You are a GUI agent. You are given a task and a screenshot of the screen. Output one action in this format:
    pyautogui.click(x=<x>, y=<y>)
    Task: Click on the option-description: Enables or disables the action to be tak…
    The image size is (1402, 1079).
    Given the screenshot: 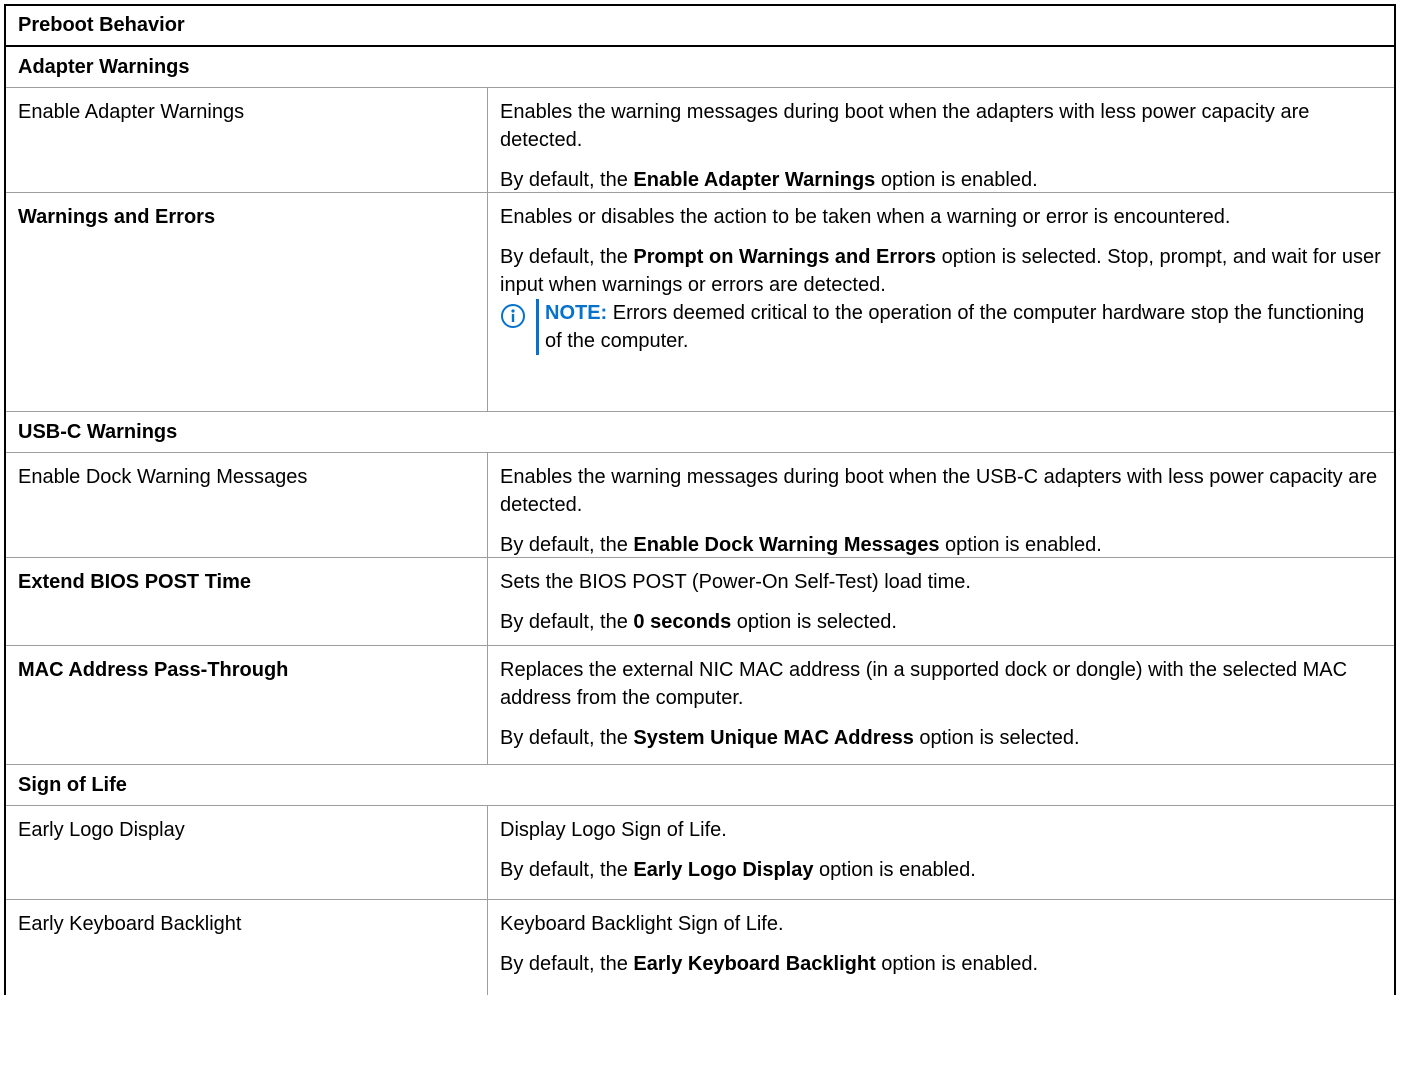 What is the action you would take?
    pyautogui.click(x=941, y=302)
    